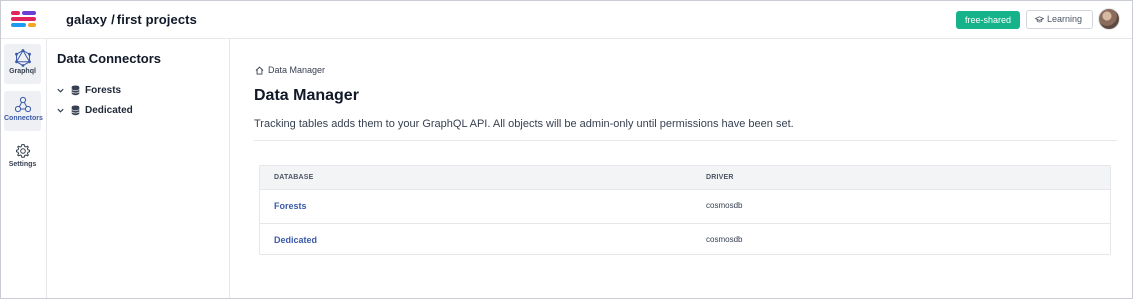 The image size is (1135, 300). I want to click on plan-badge-button: free-shared, so click(988, 20).